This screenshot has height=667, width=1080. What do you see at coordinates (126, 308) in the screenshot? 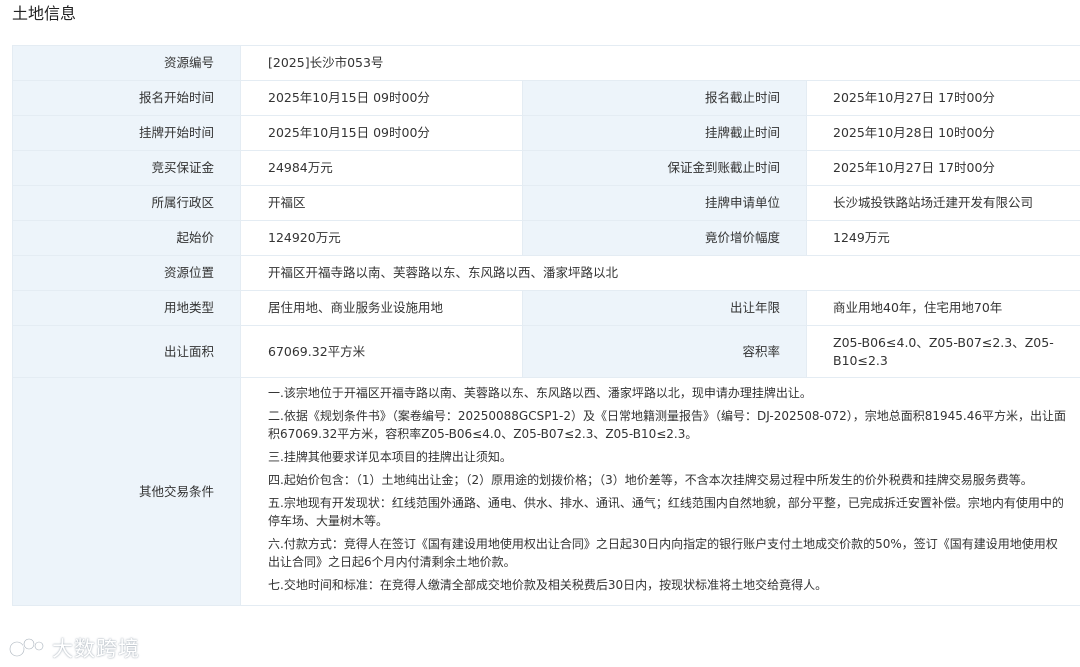
I see `land-use-label: 用地类型` at bounding box center [126, 308].